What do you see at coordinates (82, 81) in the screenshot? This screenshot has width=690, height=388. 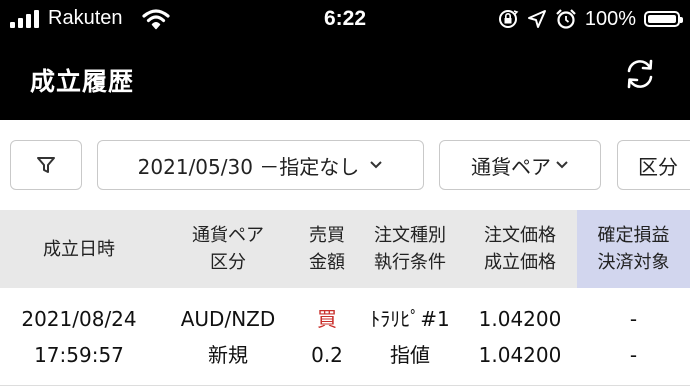 I see `page-title: 成立履歴` at bounding box center [82, 81].